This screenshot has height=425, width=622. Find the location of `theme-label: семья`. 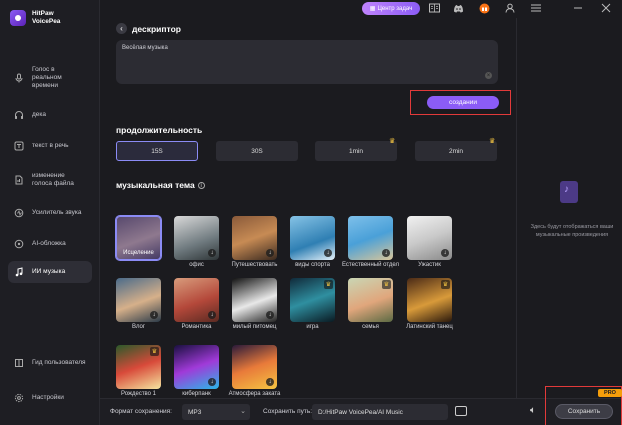

theme-label: семья is located at coordinates (370, 327).